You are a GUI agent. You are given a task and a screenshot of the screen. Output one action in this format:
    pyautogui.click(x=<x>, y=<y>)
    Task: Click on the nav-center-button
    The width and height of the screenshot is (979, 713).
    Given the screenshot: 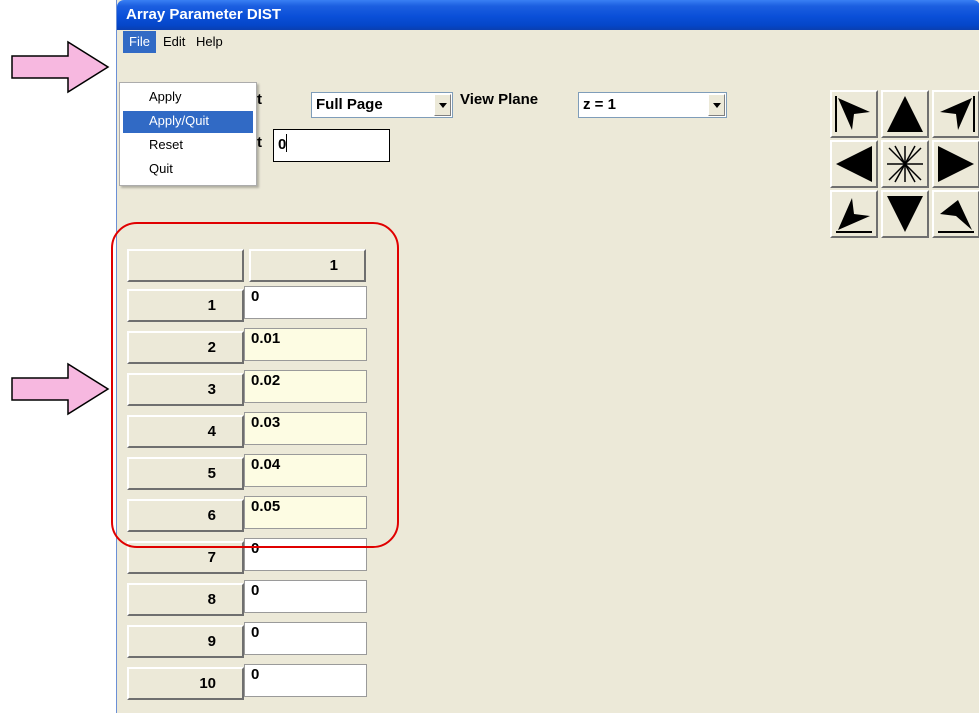 What is the action you would take?
    pyautogui.click(x=905, y=164)
    